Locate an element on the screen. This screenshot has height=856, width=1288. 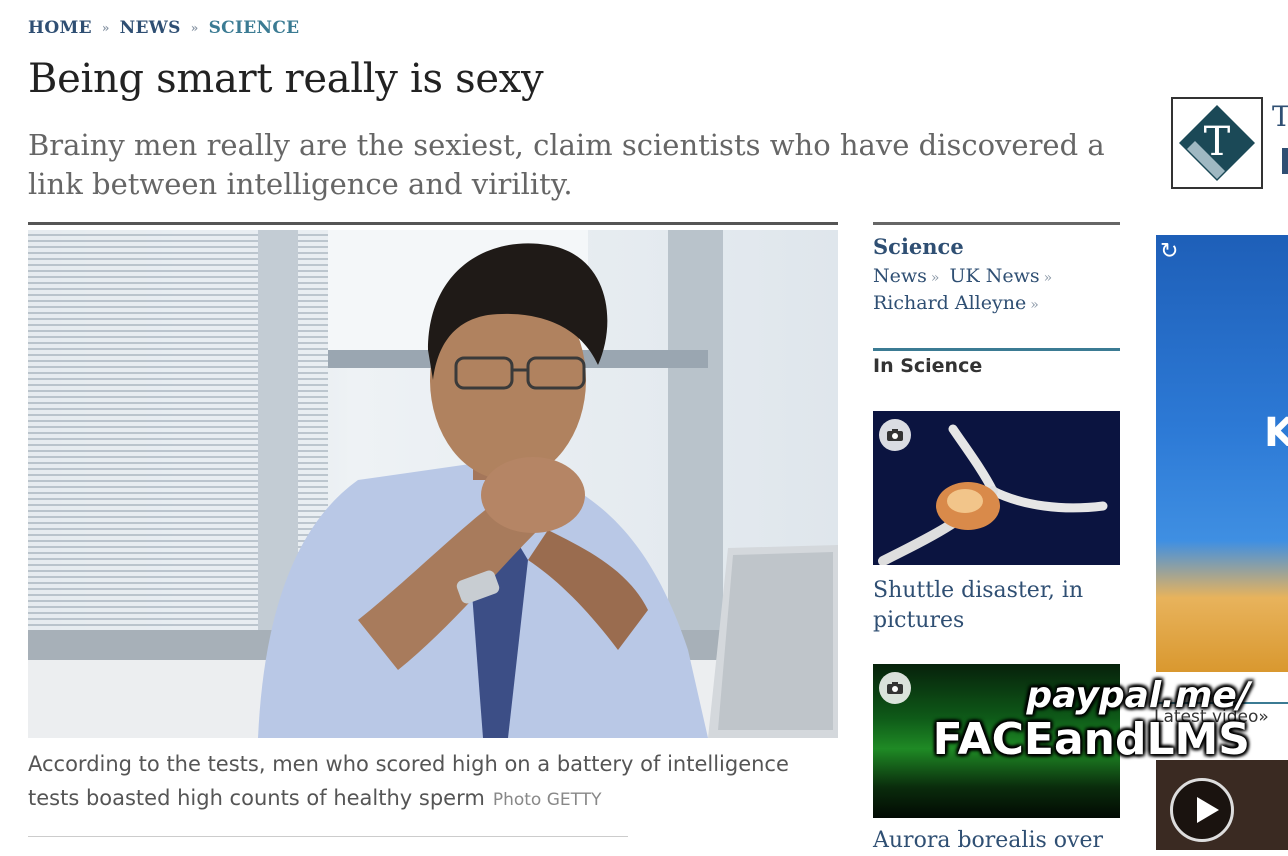
breadcrumb-news-link: NEWS is located at coordinates (150, 28).